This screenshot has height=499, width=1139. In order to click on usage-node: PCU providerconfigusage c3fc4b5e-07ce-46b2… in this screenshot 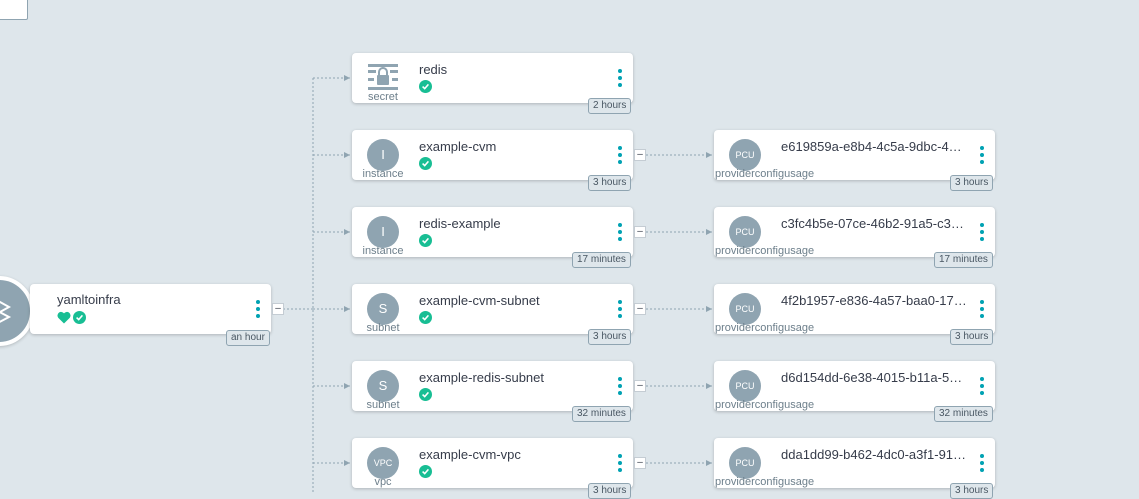, I will do `click(854, 232)`.